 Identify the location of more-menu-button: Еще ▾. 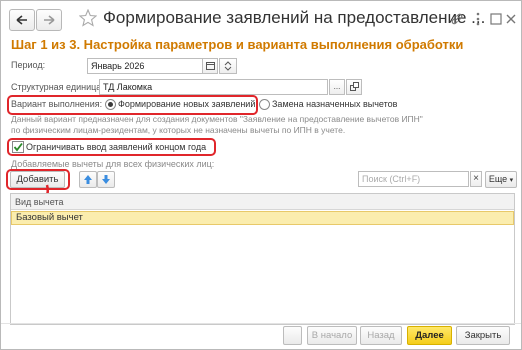
(501, 179).